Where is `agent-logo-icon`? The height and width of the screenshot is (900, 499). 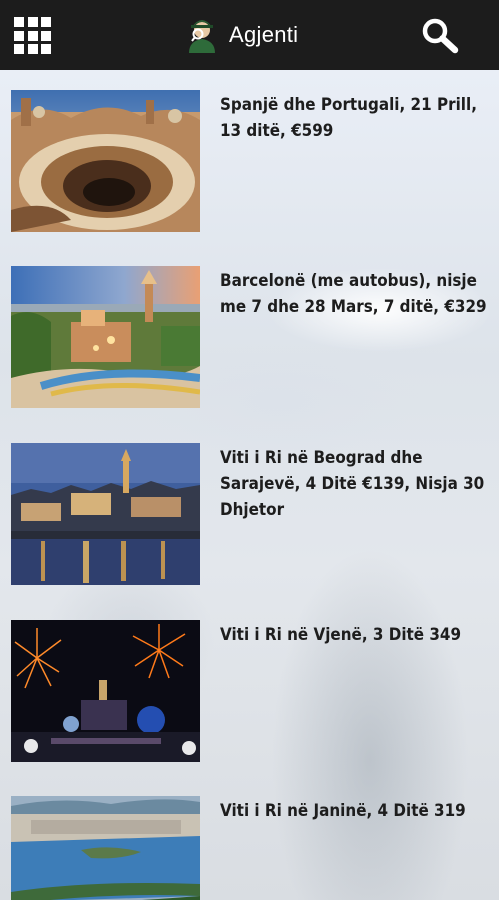
agent-logo-icon is located at coordinates (202, 35).